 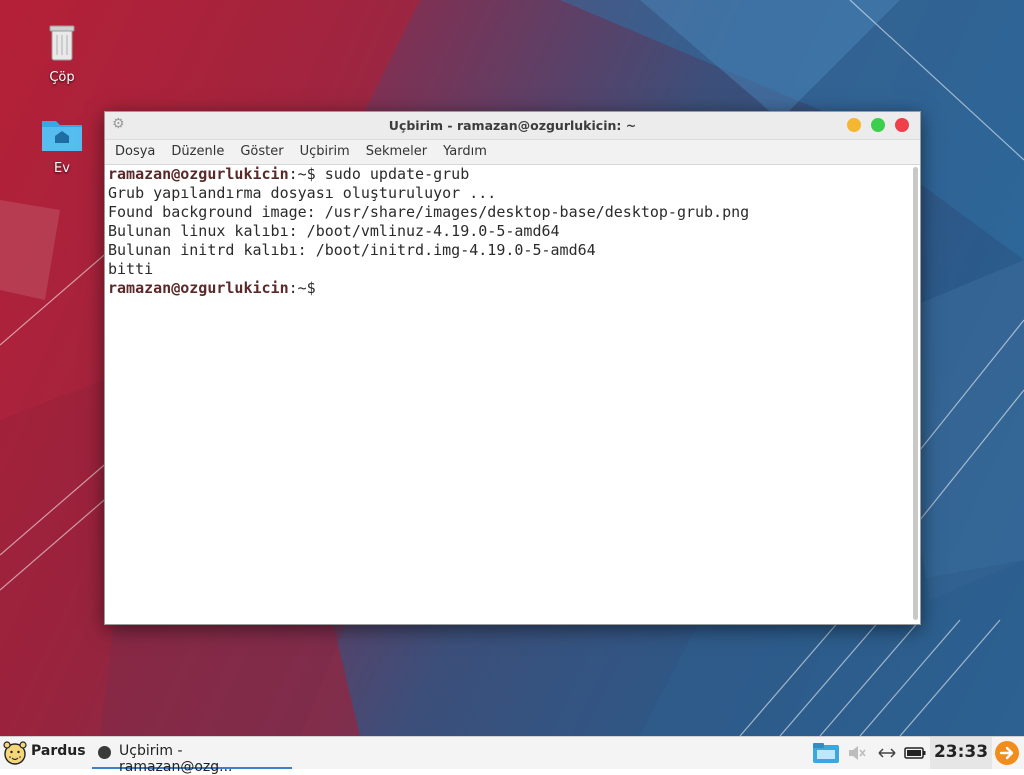 I want to click on menu-view: Göster, so click(x=261, y=152).